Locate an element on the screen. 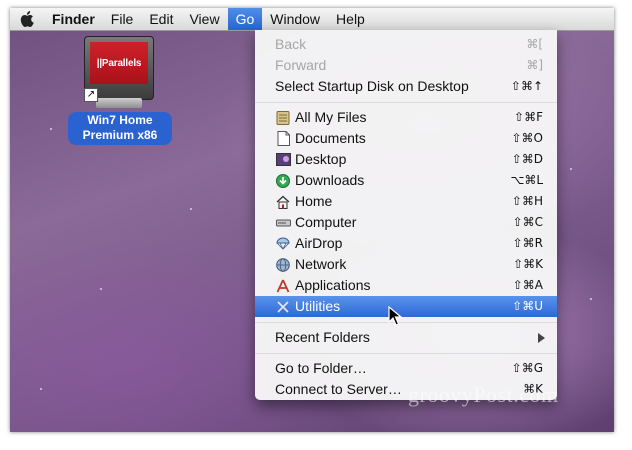 This screenshot has height=450, width=632. alias-arrow-icon: ↗ is located at coordinates (91, 95).